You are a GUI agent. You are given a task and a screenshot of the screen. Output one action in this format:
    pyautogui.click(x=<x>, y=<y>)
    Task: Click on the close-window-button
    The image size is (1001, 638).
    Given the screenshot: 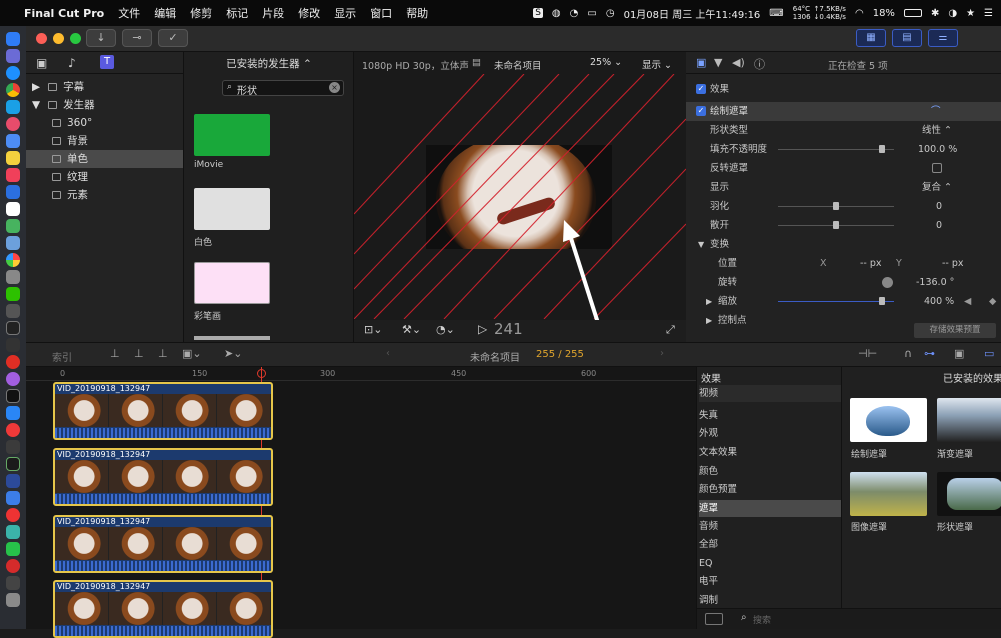 What is the action you would take?
    pyautogui.click(x=41, y=38)
    